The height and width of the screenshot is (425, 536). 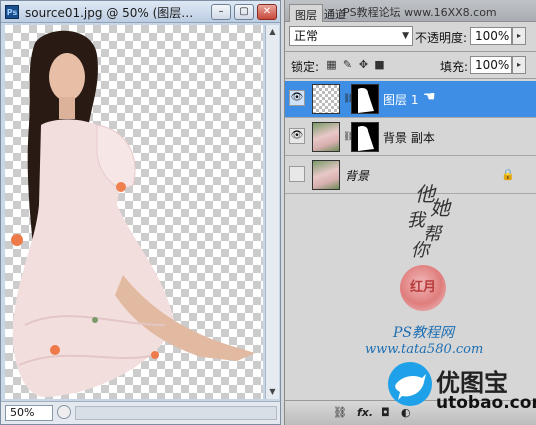 What do you see at coordinates (12, 12) in the screenshot?
I see `photoshop-app-icon: Ps` at bounding box center [12, 12].